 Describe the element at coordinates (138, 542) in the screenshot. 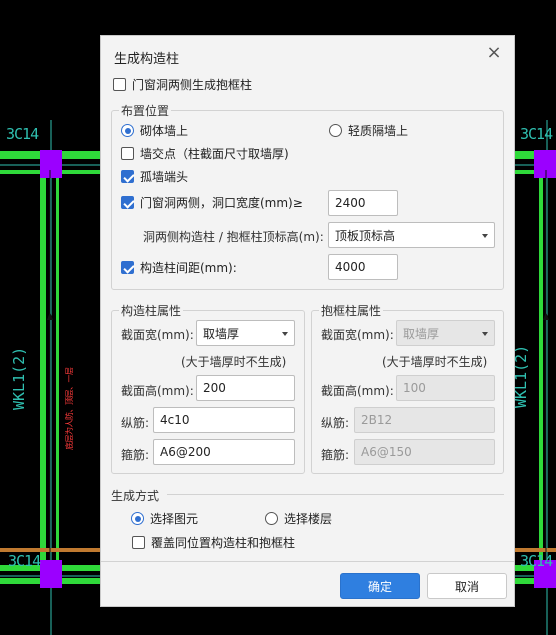

I see `override-checkbox` at that location.